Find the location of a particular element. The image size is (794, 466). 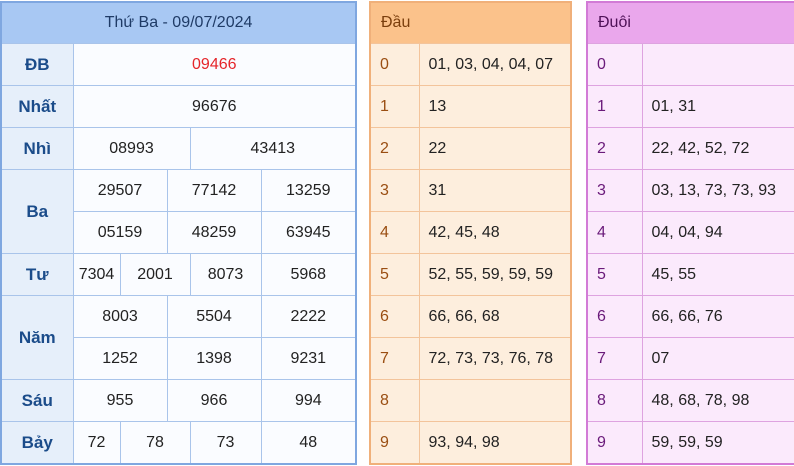

head-row: 0 01, 03, 04, 04, 07 is located at coordinates (470, 64).